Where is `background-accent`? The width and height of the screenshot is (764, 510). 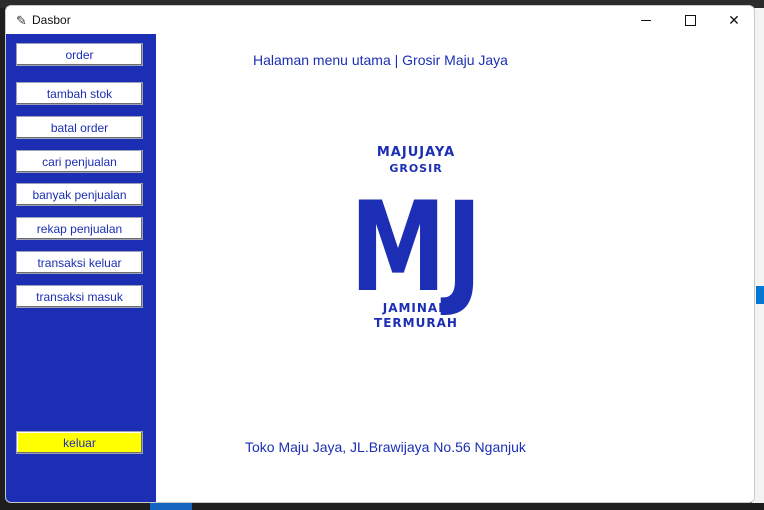 background-accent is located at coordinates (760, 295).